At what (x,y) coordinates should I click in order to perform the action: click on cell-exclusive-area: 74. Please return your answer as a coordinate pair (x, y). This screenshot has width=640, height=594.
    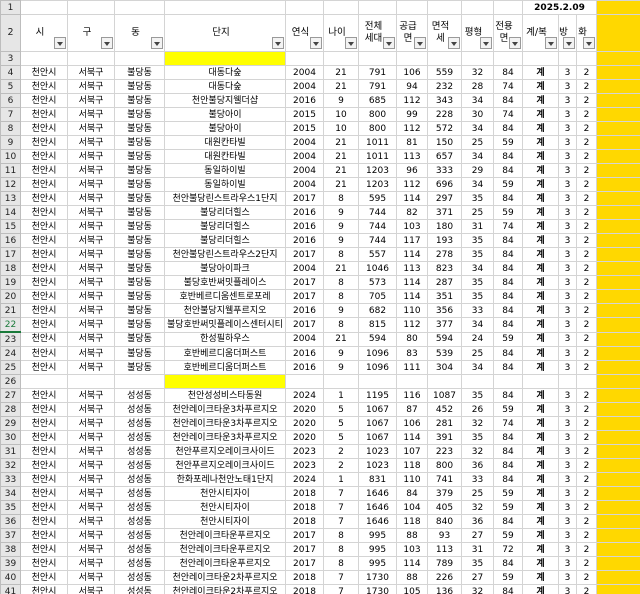
    Looking at the image, I should click on (508, 114).